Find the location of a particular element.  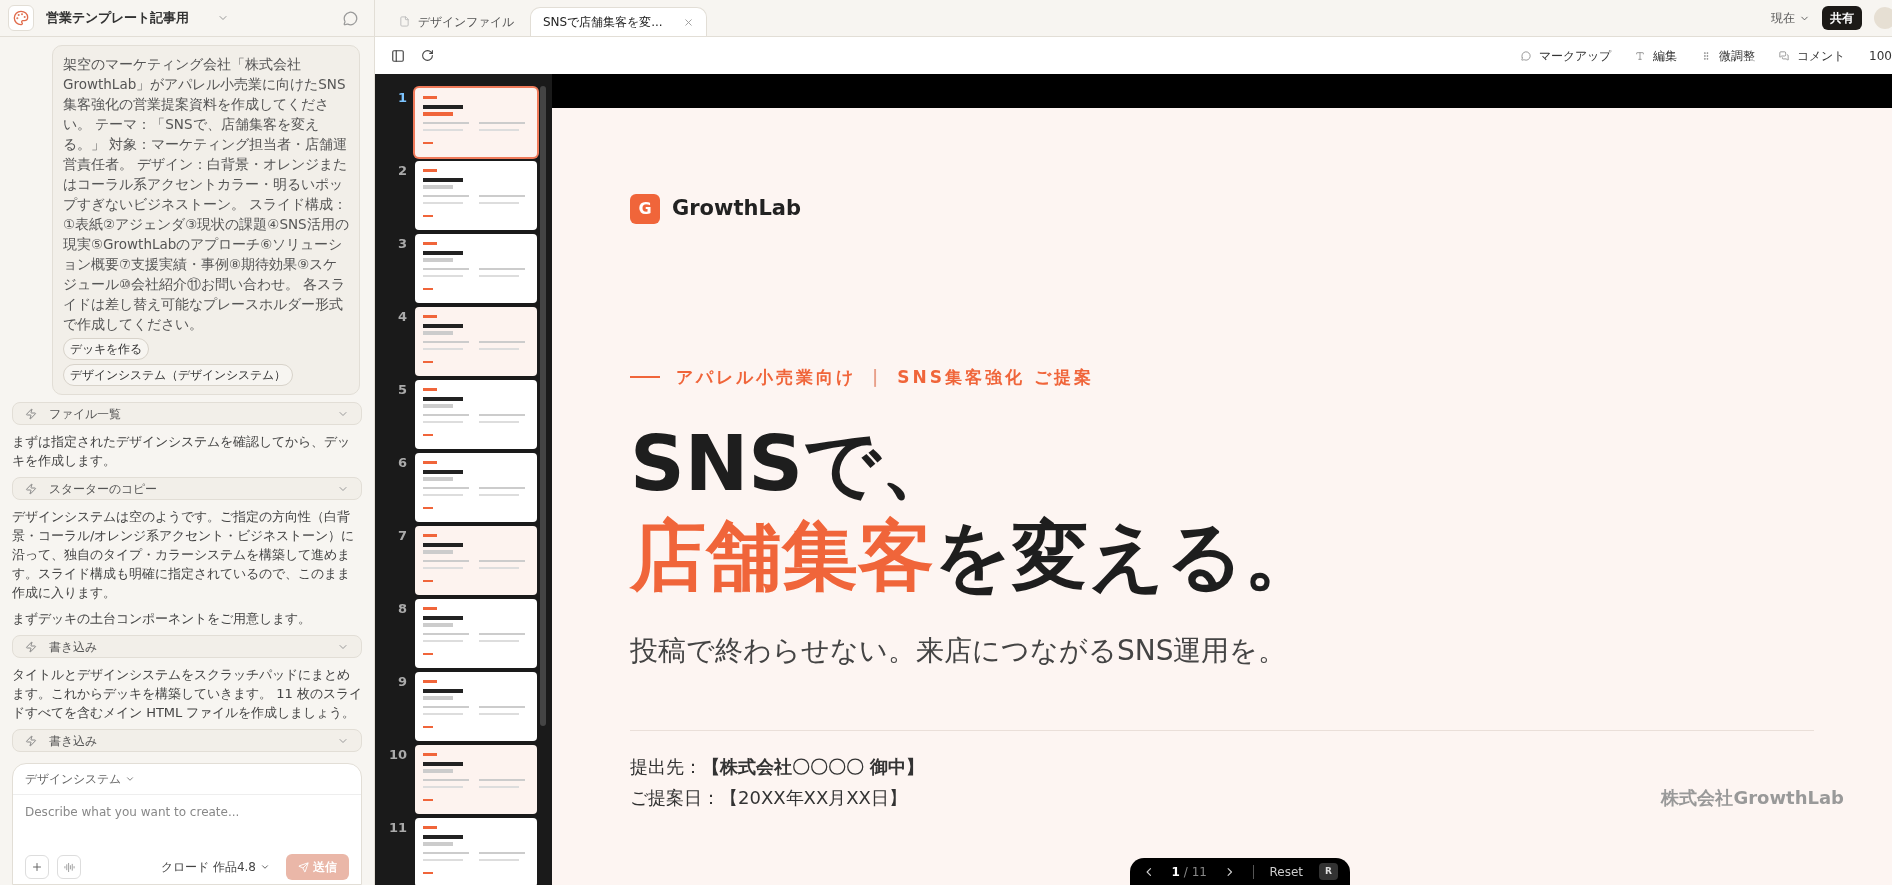

toolbar-button: マークアップ is located at coordinates (1566, 55).